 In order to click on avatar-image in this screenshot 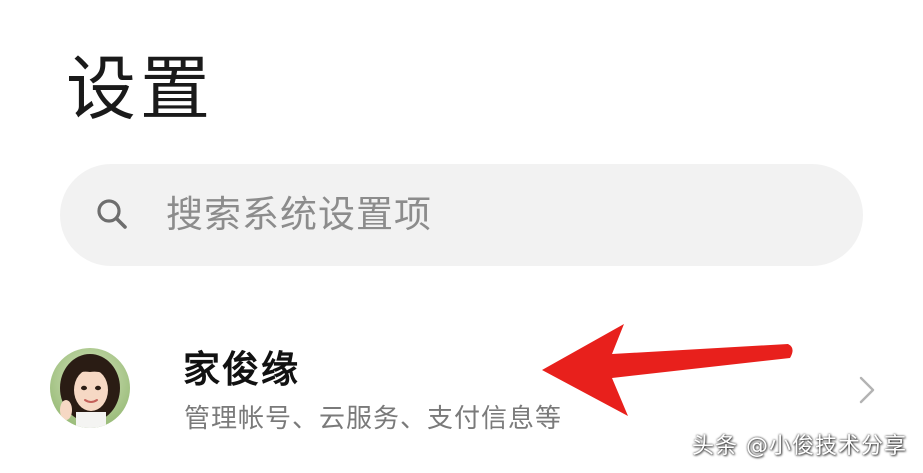, I will do `click(90, 388)`.